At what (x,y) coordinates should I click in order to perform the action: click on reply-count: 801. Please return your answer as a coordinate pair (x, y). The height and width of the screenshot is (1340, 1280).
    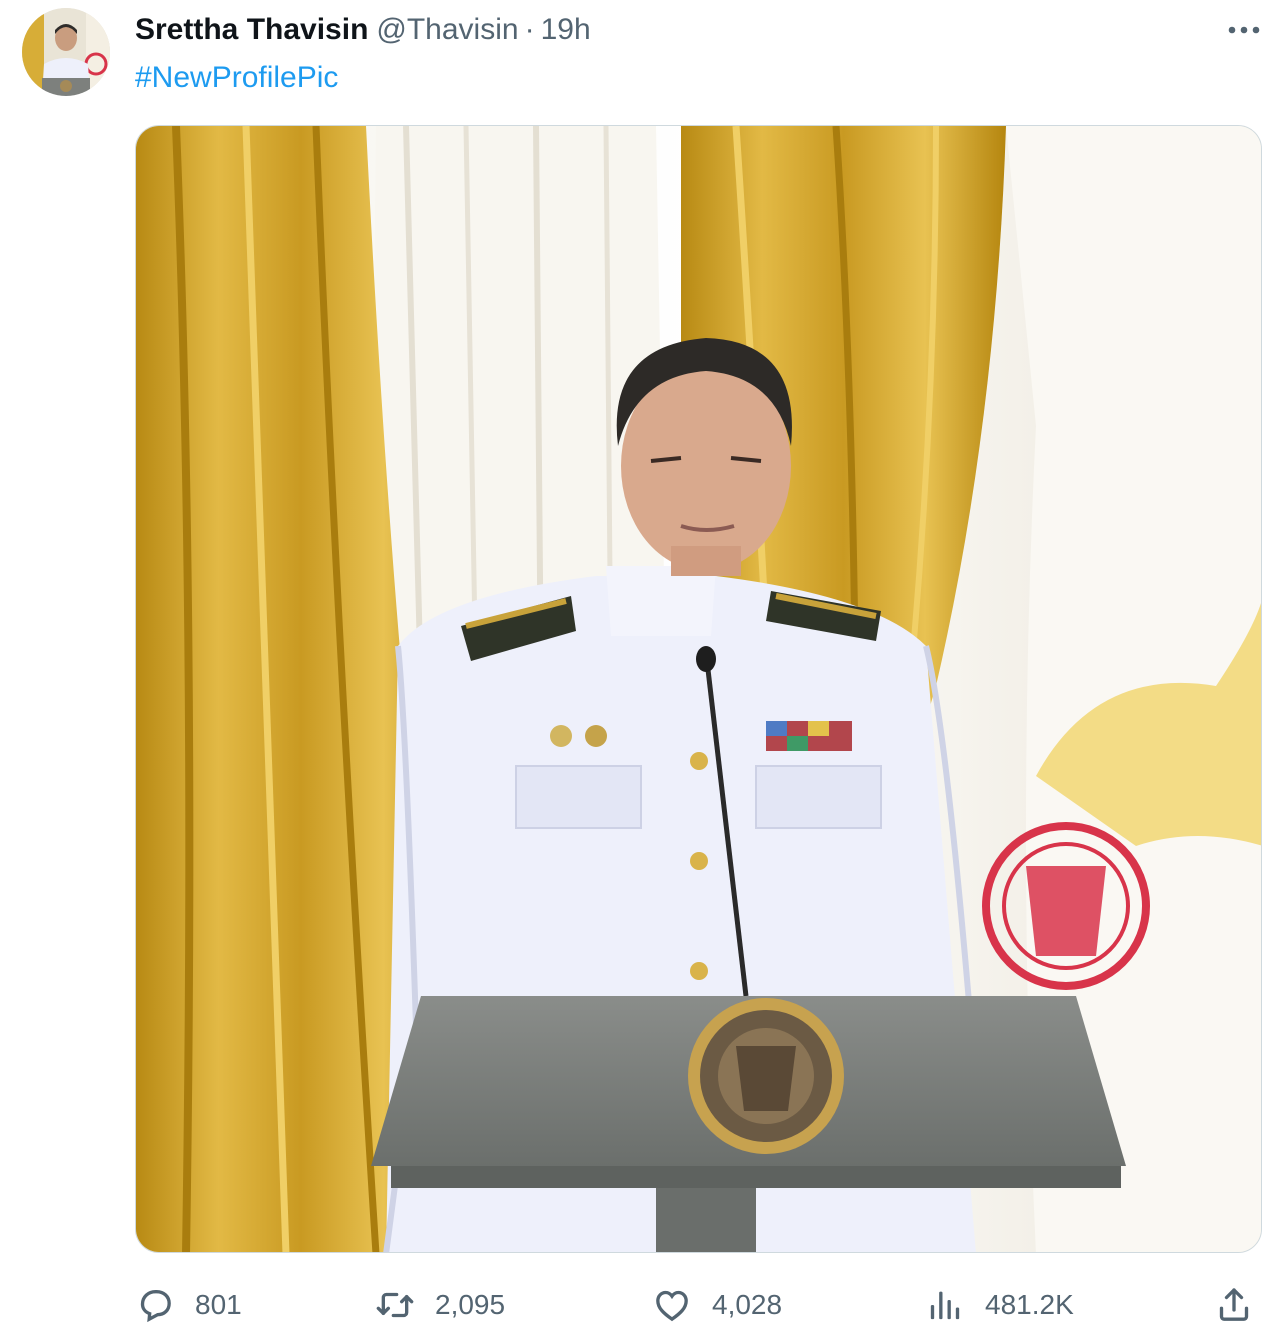
    Looking at the image, I should click on (218, 1304).